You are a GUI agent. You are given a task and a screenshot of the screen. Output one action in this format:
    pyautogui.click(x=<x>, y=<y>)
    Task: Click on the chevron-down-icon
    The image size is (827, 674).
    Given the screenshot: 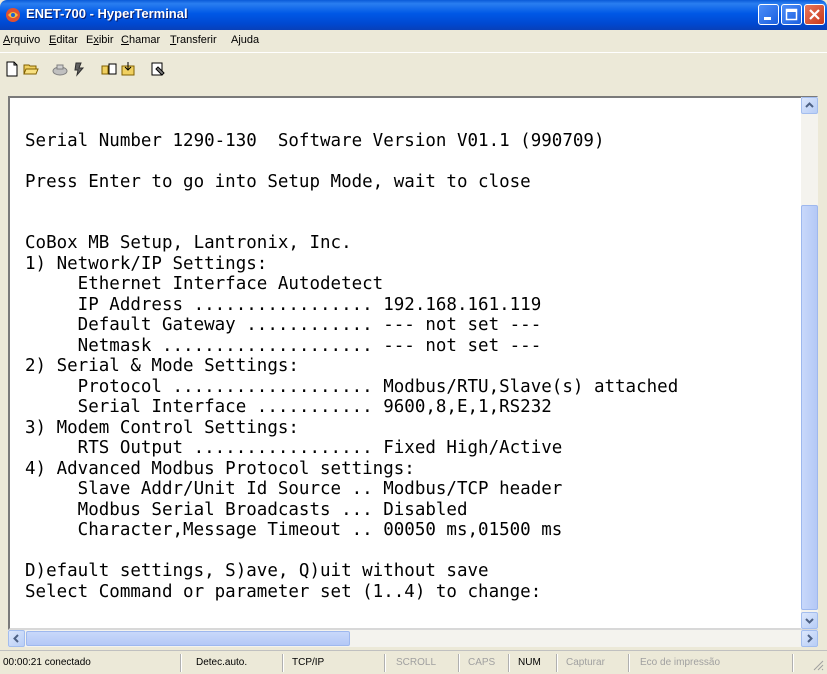 What is the action you would take?
    pyautogui.click(x=809, y=621)
    